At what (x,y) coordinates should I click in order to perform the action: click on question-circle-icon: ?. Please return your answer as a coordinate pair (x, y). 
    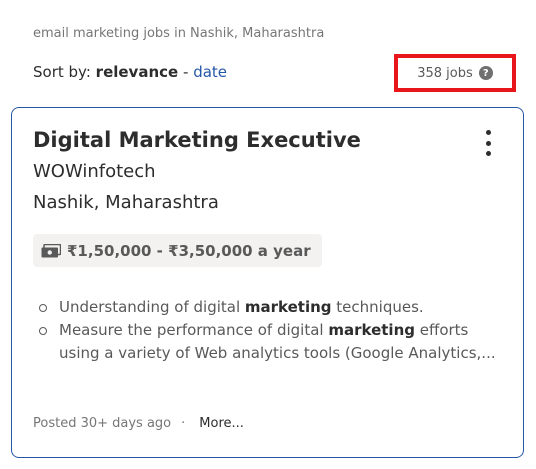
    Looking at the image, I should click on (485, 73).